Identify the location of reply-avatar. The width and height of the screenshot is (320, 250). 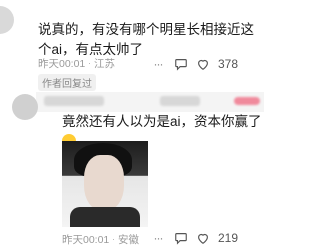
(25, 107).